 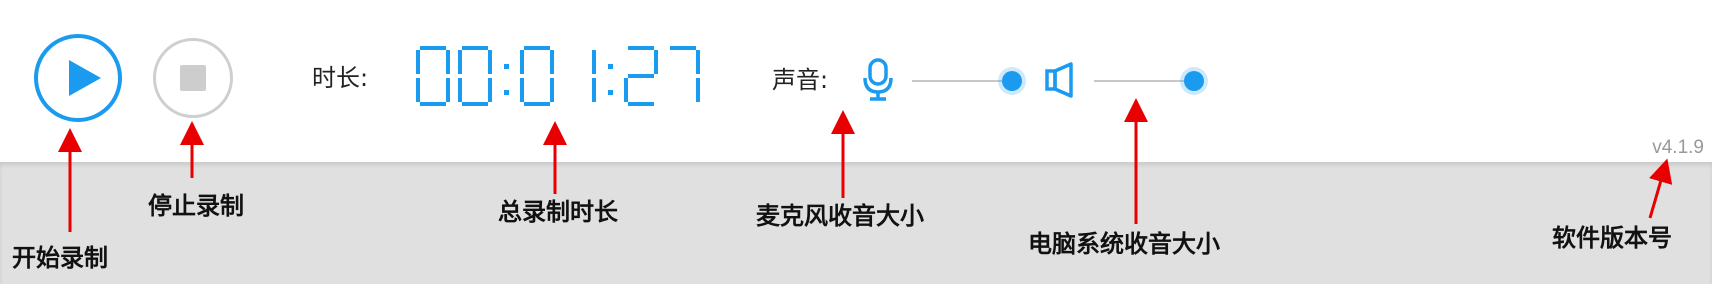 What do you see at coordinates (1144, 81) in the screenshot?
I see `system-volume-track` at bounding box center [1144, 81].